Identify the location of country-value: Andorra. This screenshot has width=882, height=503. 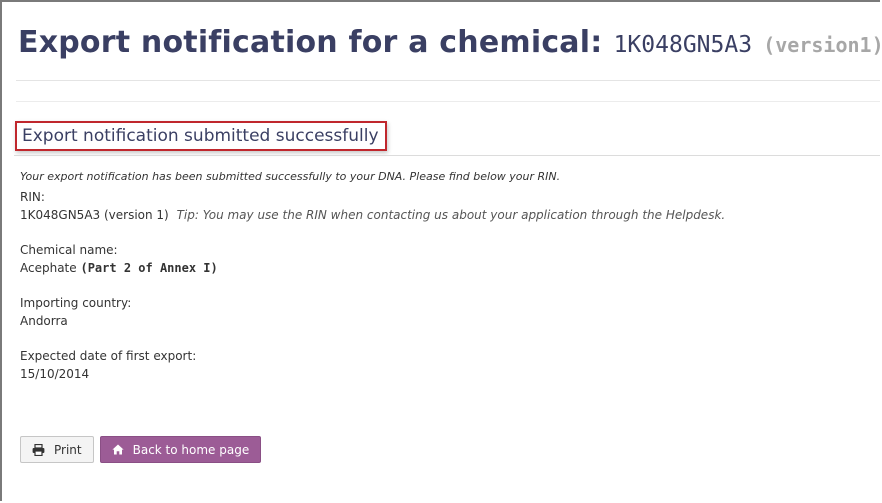
(44, 321).